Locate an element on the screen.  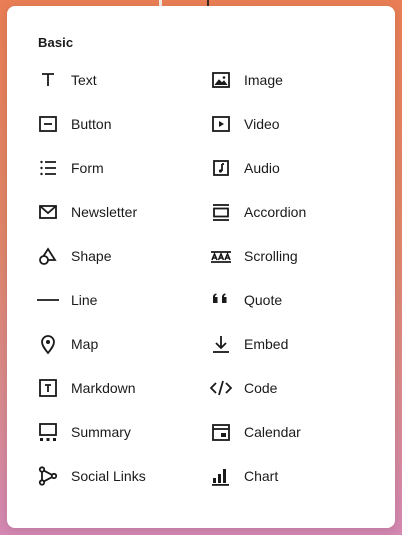
block-item-label: Accordion is located at coordinates (275, 212).